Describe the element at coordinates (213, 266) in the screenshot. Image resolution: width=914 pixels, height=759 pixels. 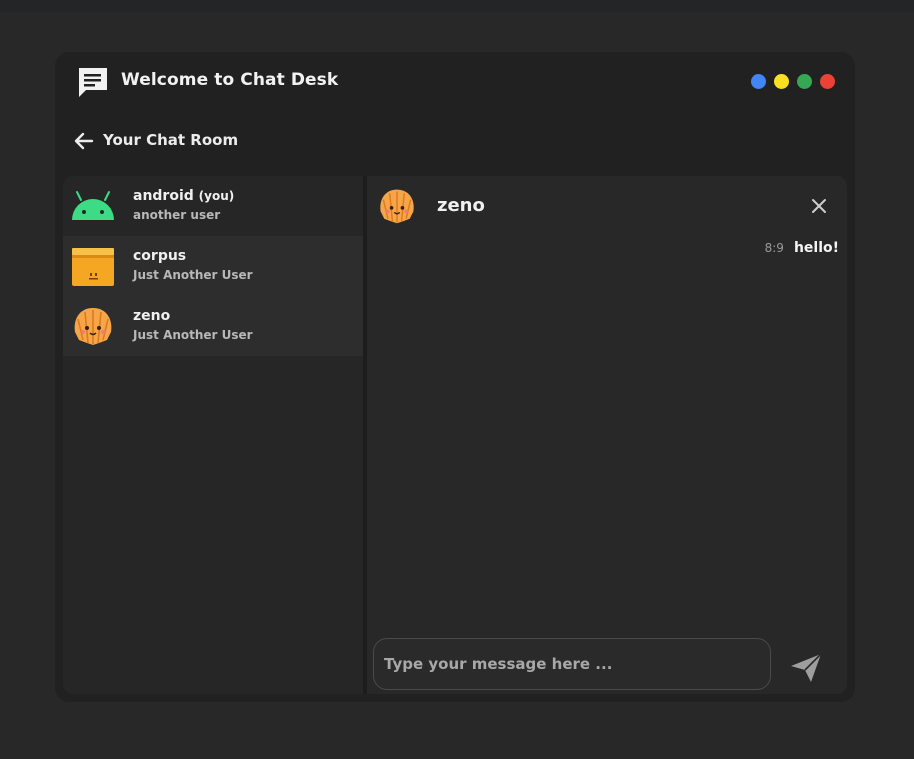
I see `contact-item-corpus: corpus Just Another User` at that location.